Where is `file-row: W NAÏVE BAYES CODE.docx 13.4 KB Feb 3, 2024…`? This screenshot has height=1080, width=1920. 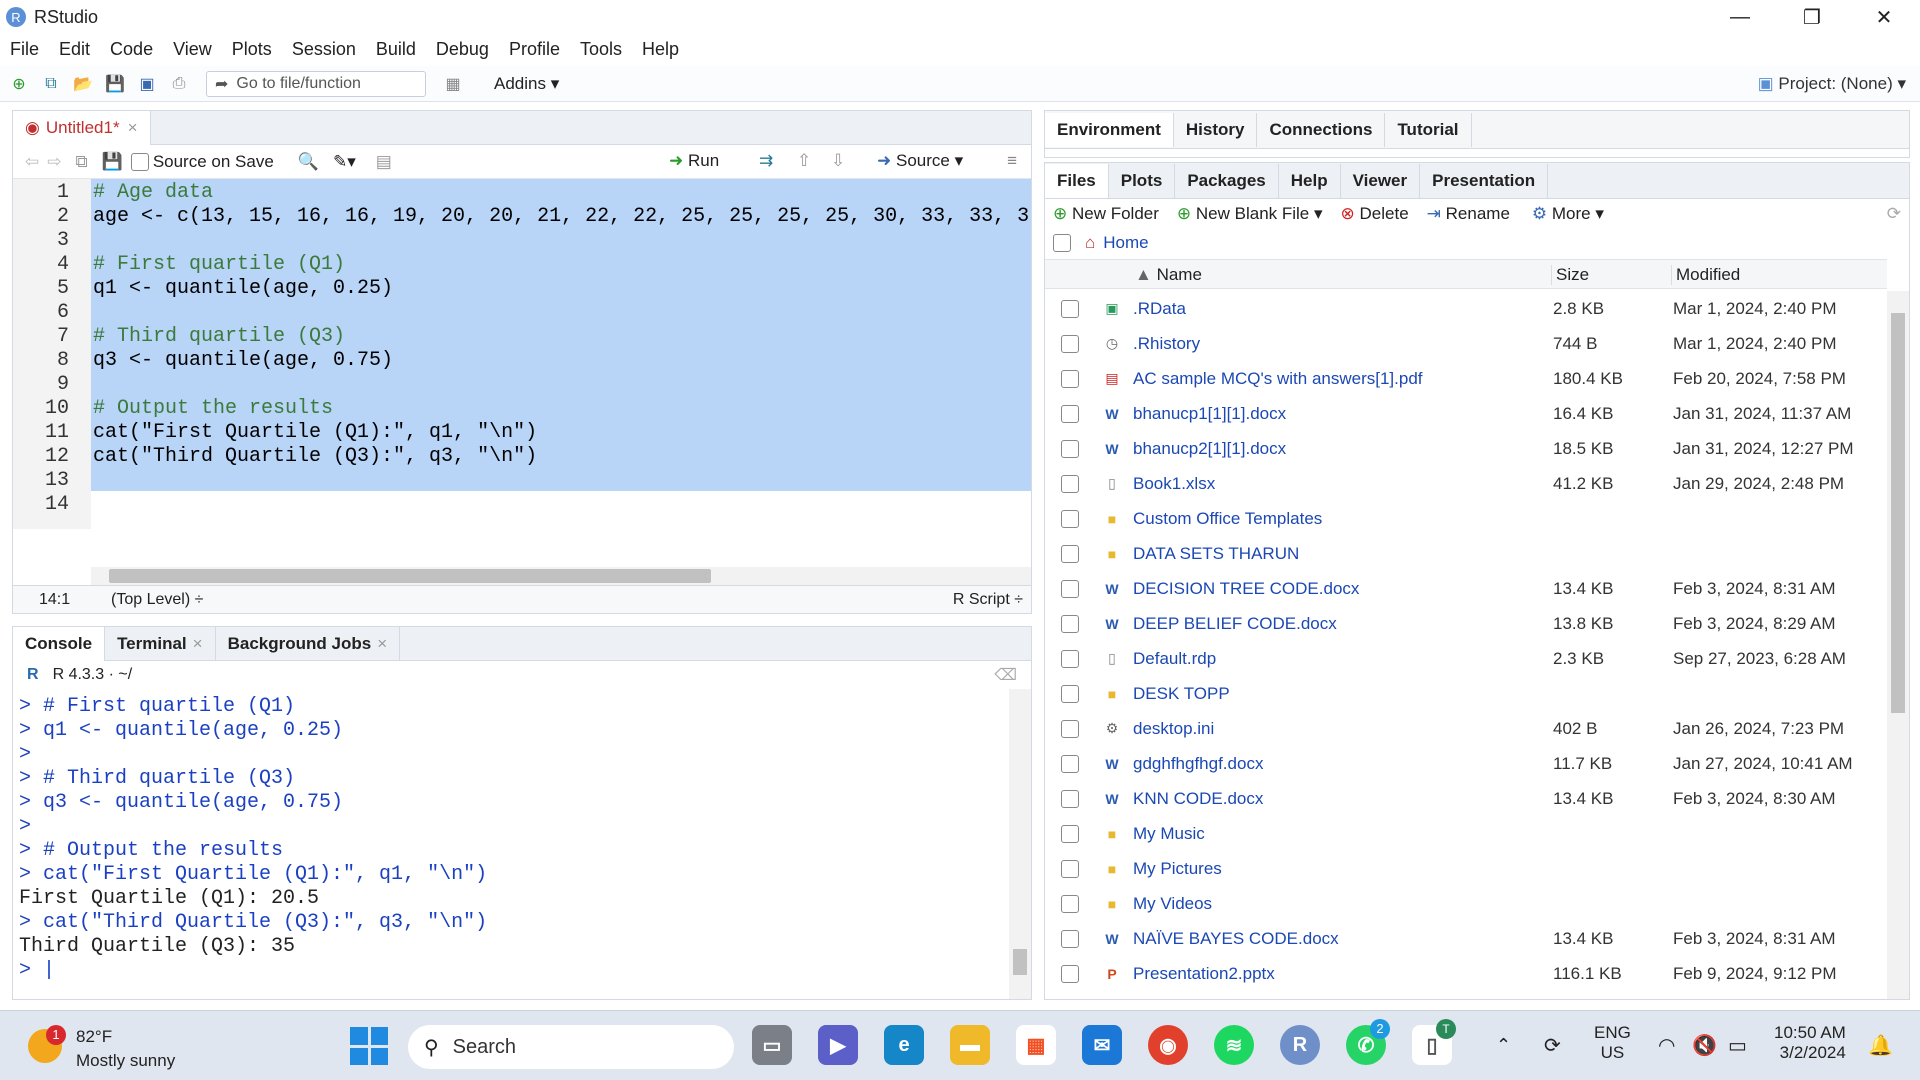
file-row: W NAÏVE BAYES CODE.docx 13.4 KB Feb 3, 2024… is located at coordinates (1465, 938).